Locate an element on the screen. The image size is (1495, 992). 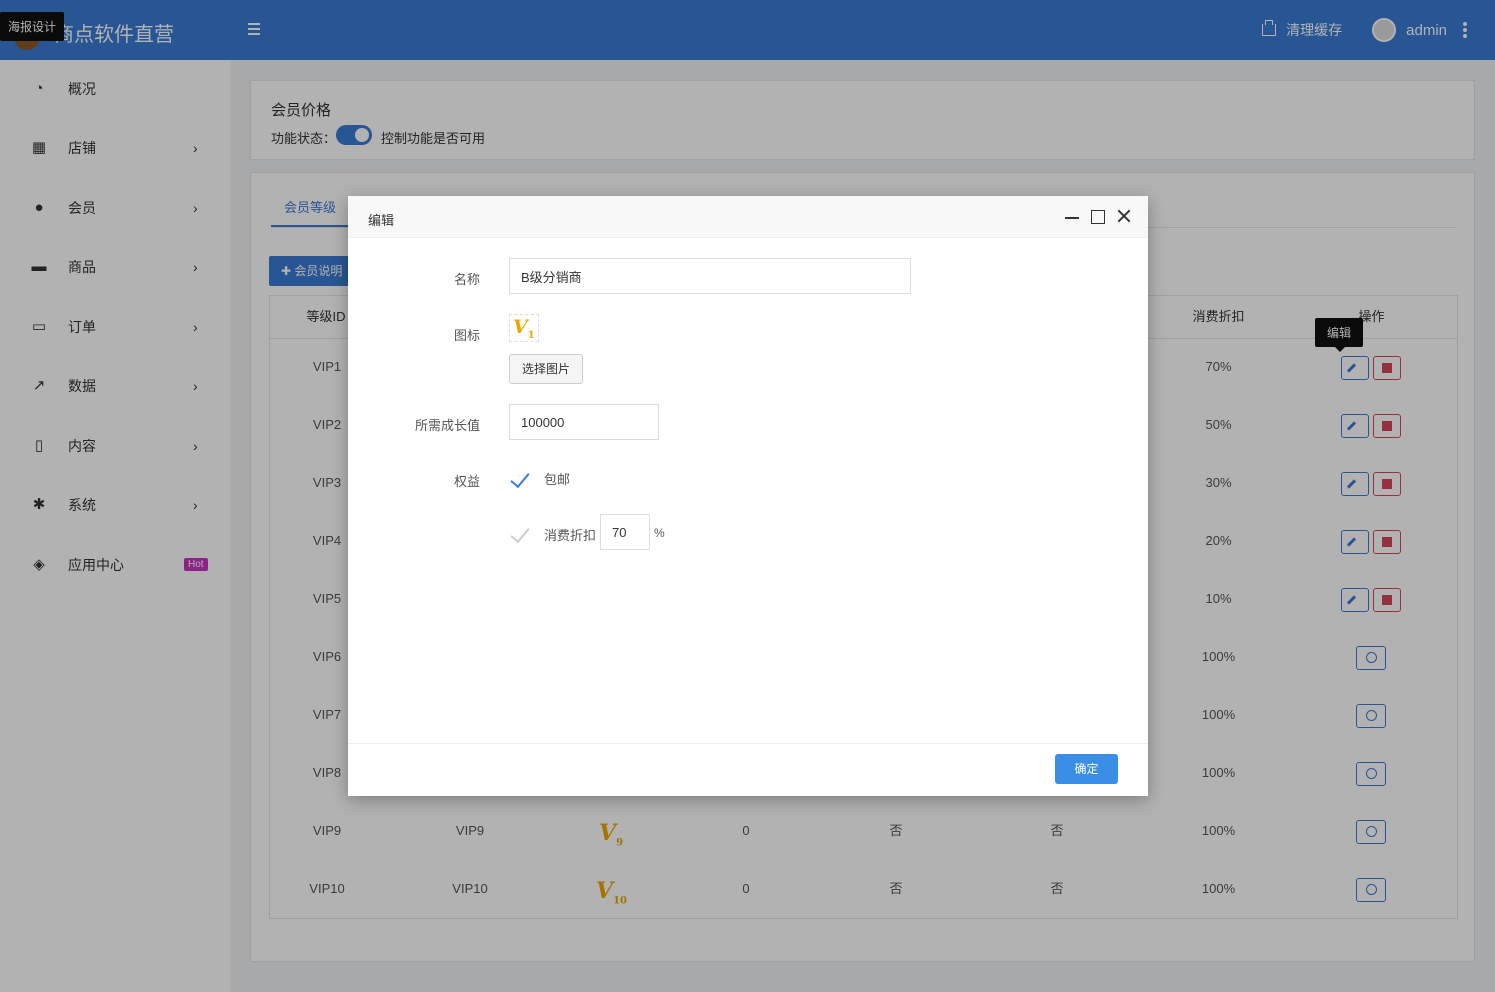
benefit-label: 权益 is located at coordinates (466, 481).